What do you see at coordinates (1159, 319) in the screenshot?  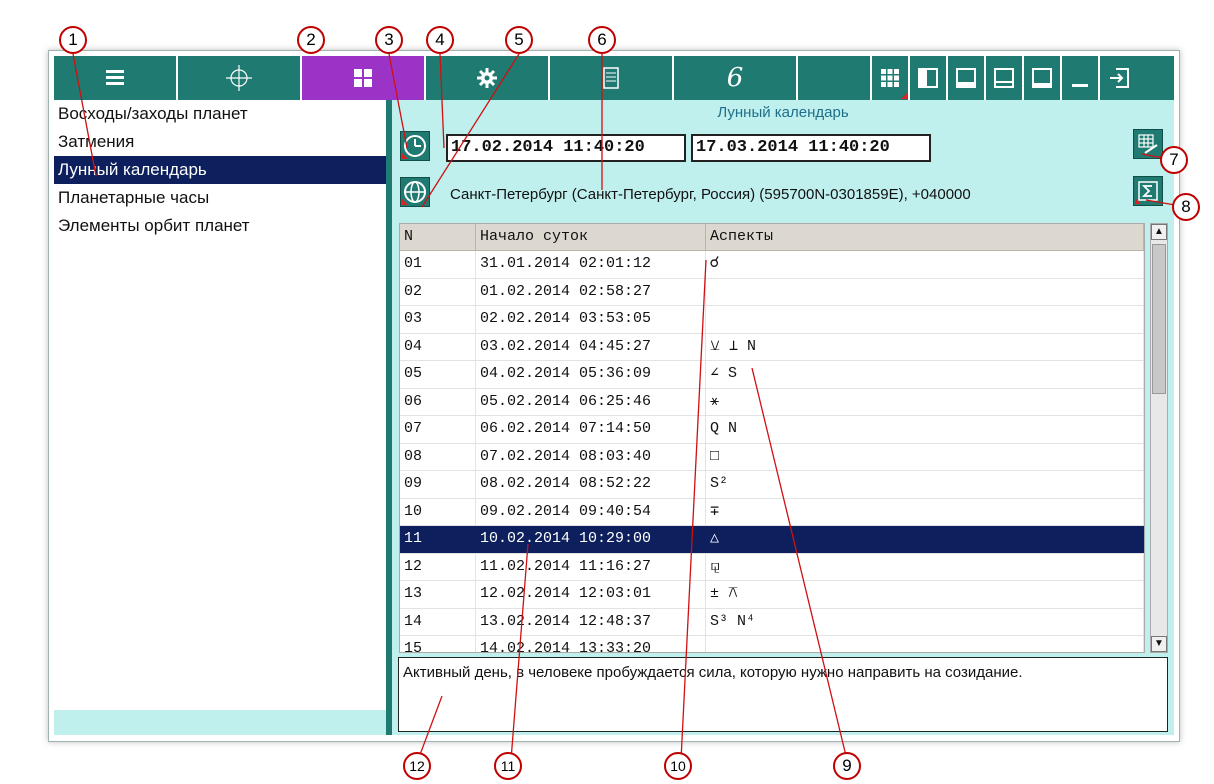 I see `scroll-thumb` at bounding box center [1159, 319].